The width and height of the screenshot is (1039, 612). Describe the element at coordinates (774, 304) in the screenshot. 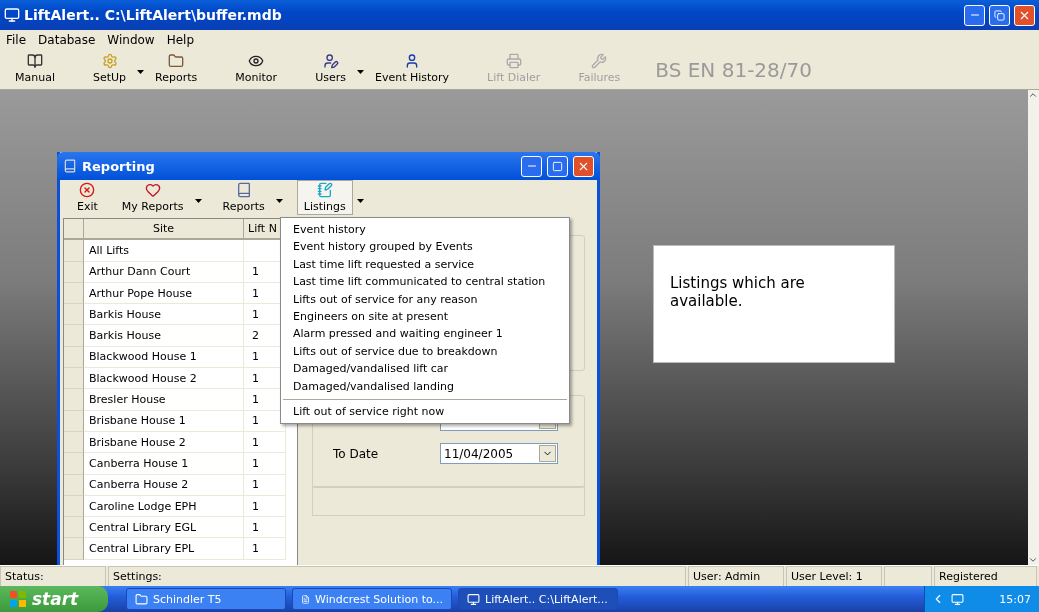

I see `callout-text: Listings which are available.` at that location.